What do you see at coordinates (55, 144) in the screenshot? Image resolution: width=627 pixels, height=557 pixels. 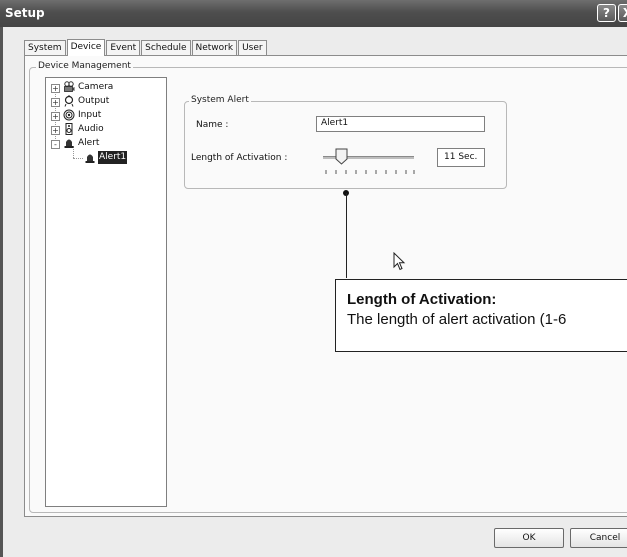 I see `collapse-toggle: -` at bounding box center [55, 144].